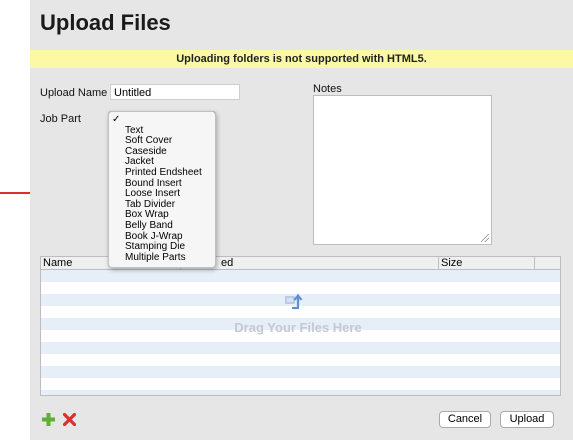 This screenshot has width=573, height=440. I want to click on upload-name-label: Upload Name, so click(74, 93).